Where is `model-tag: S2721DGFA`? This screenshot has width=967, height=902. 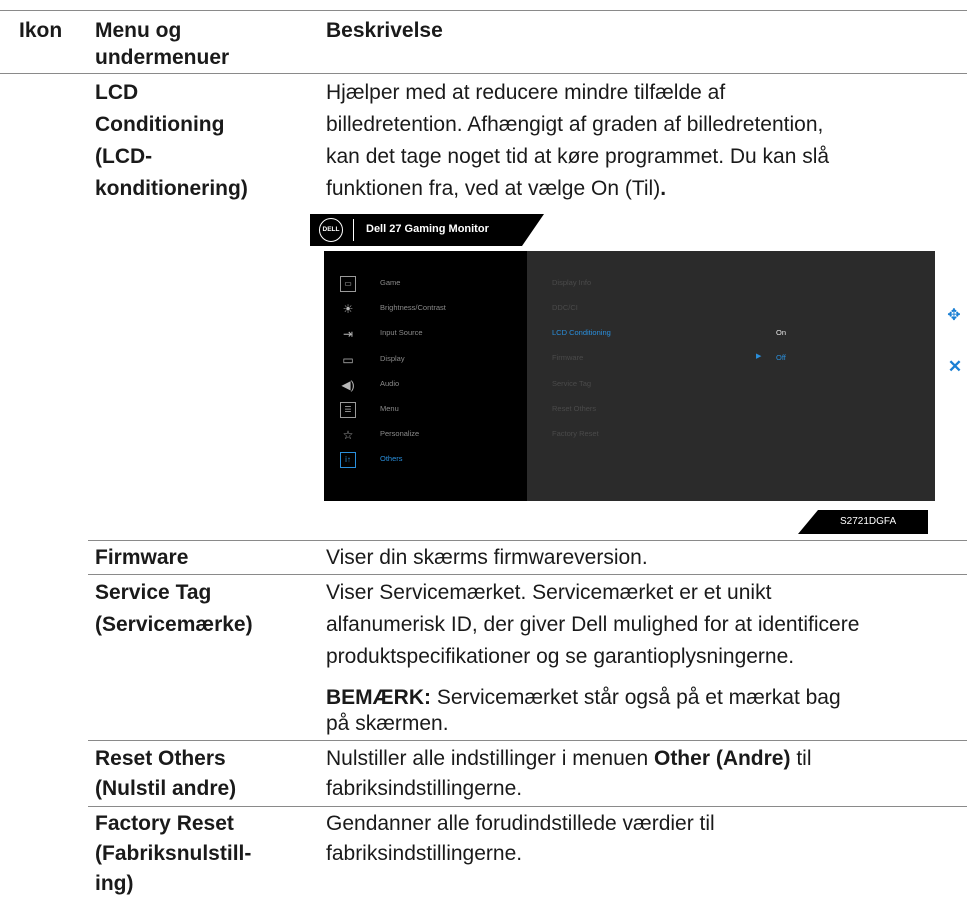
model-tag: S2721DGFA is located at coordinates (863, 522).